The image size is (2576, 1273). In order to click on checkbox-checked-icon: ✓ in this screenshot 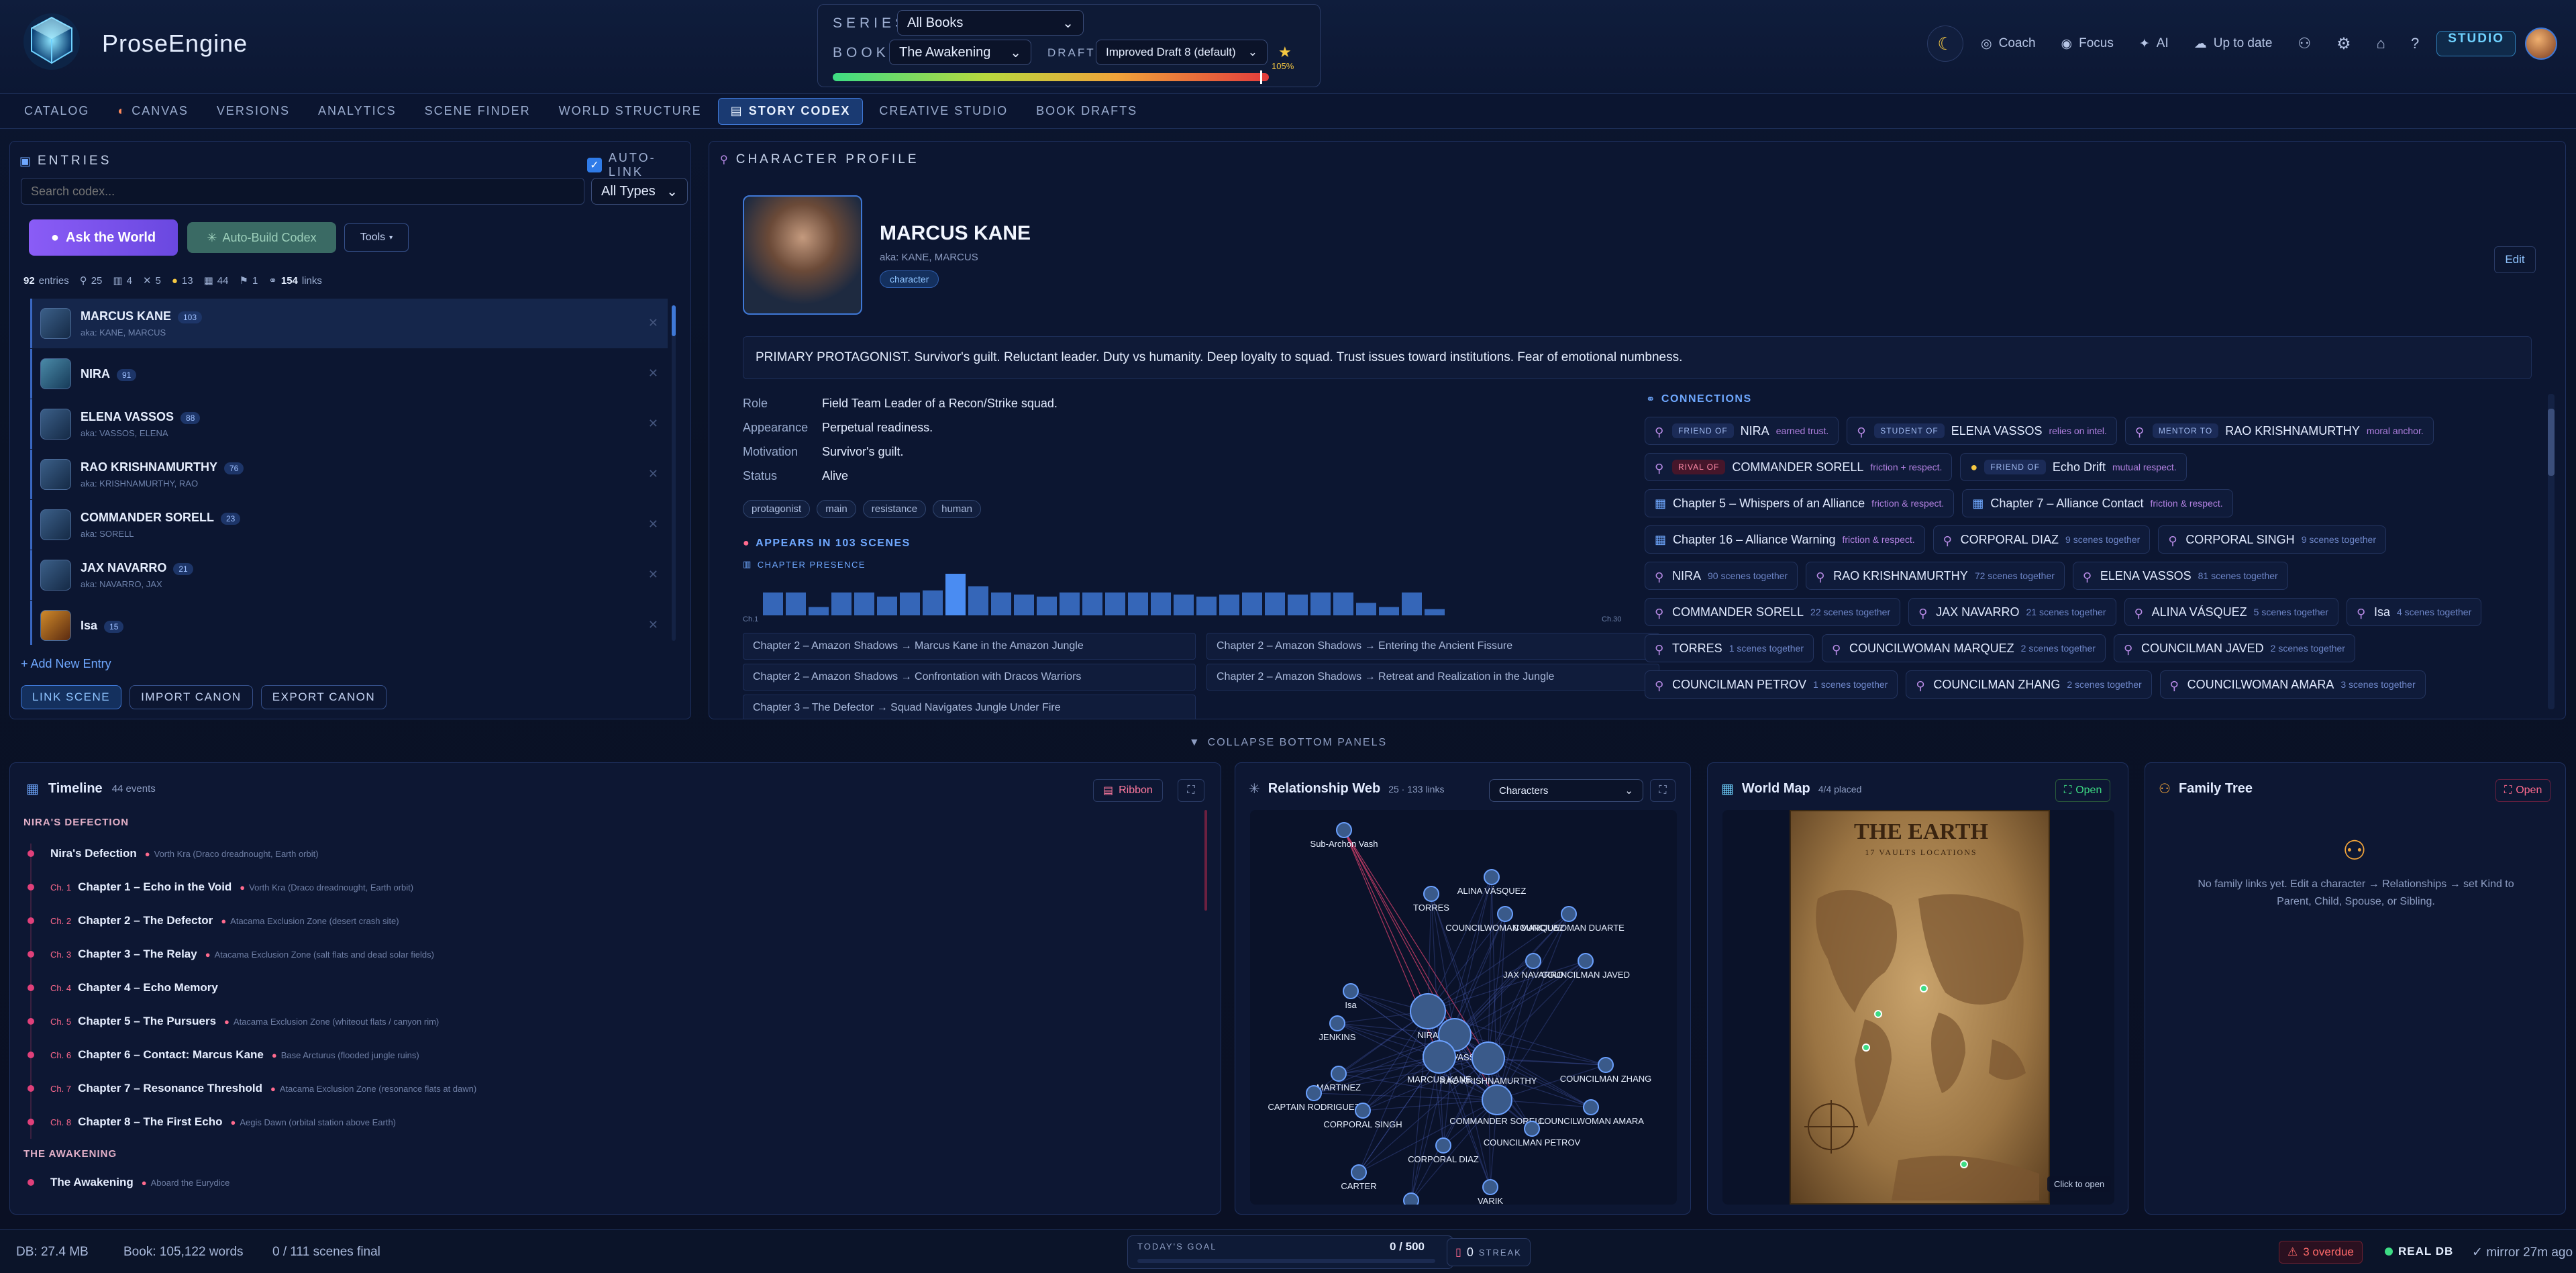, I will do `click(594, 165)`.